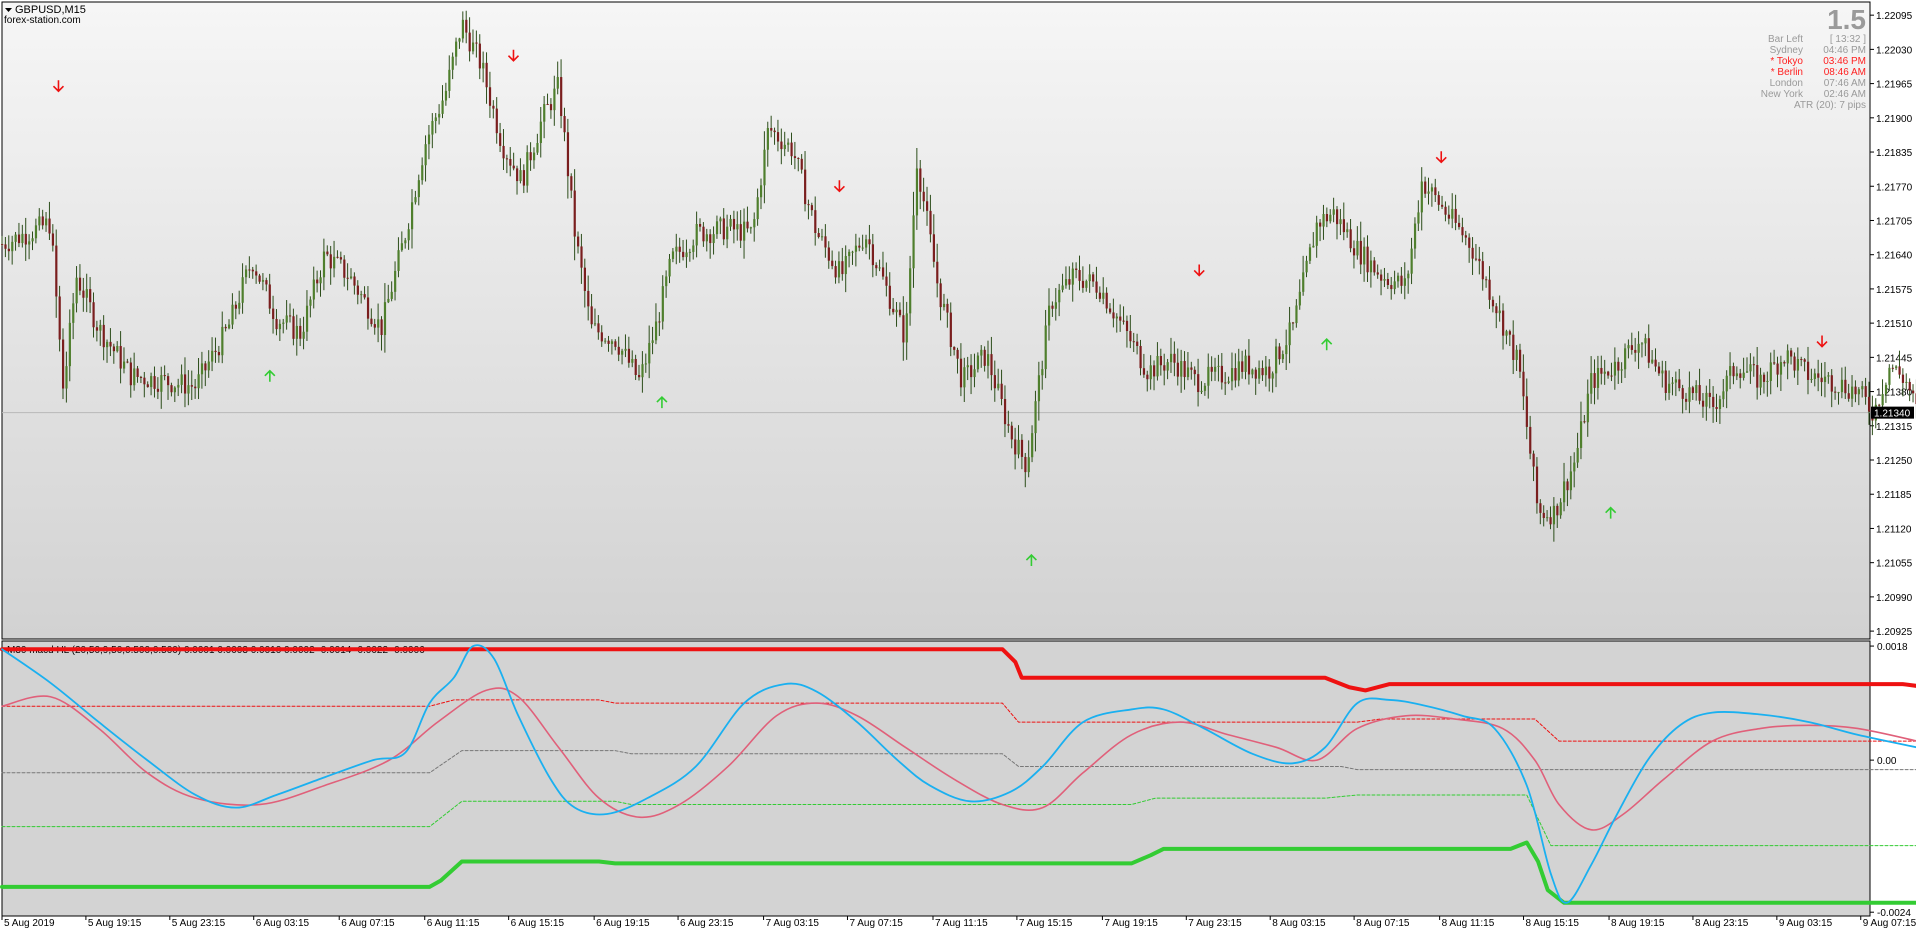 This screenshot has height=933, width=1916. I want to click on info-row-value: [ 13:32 ], so click(1848, 39).